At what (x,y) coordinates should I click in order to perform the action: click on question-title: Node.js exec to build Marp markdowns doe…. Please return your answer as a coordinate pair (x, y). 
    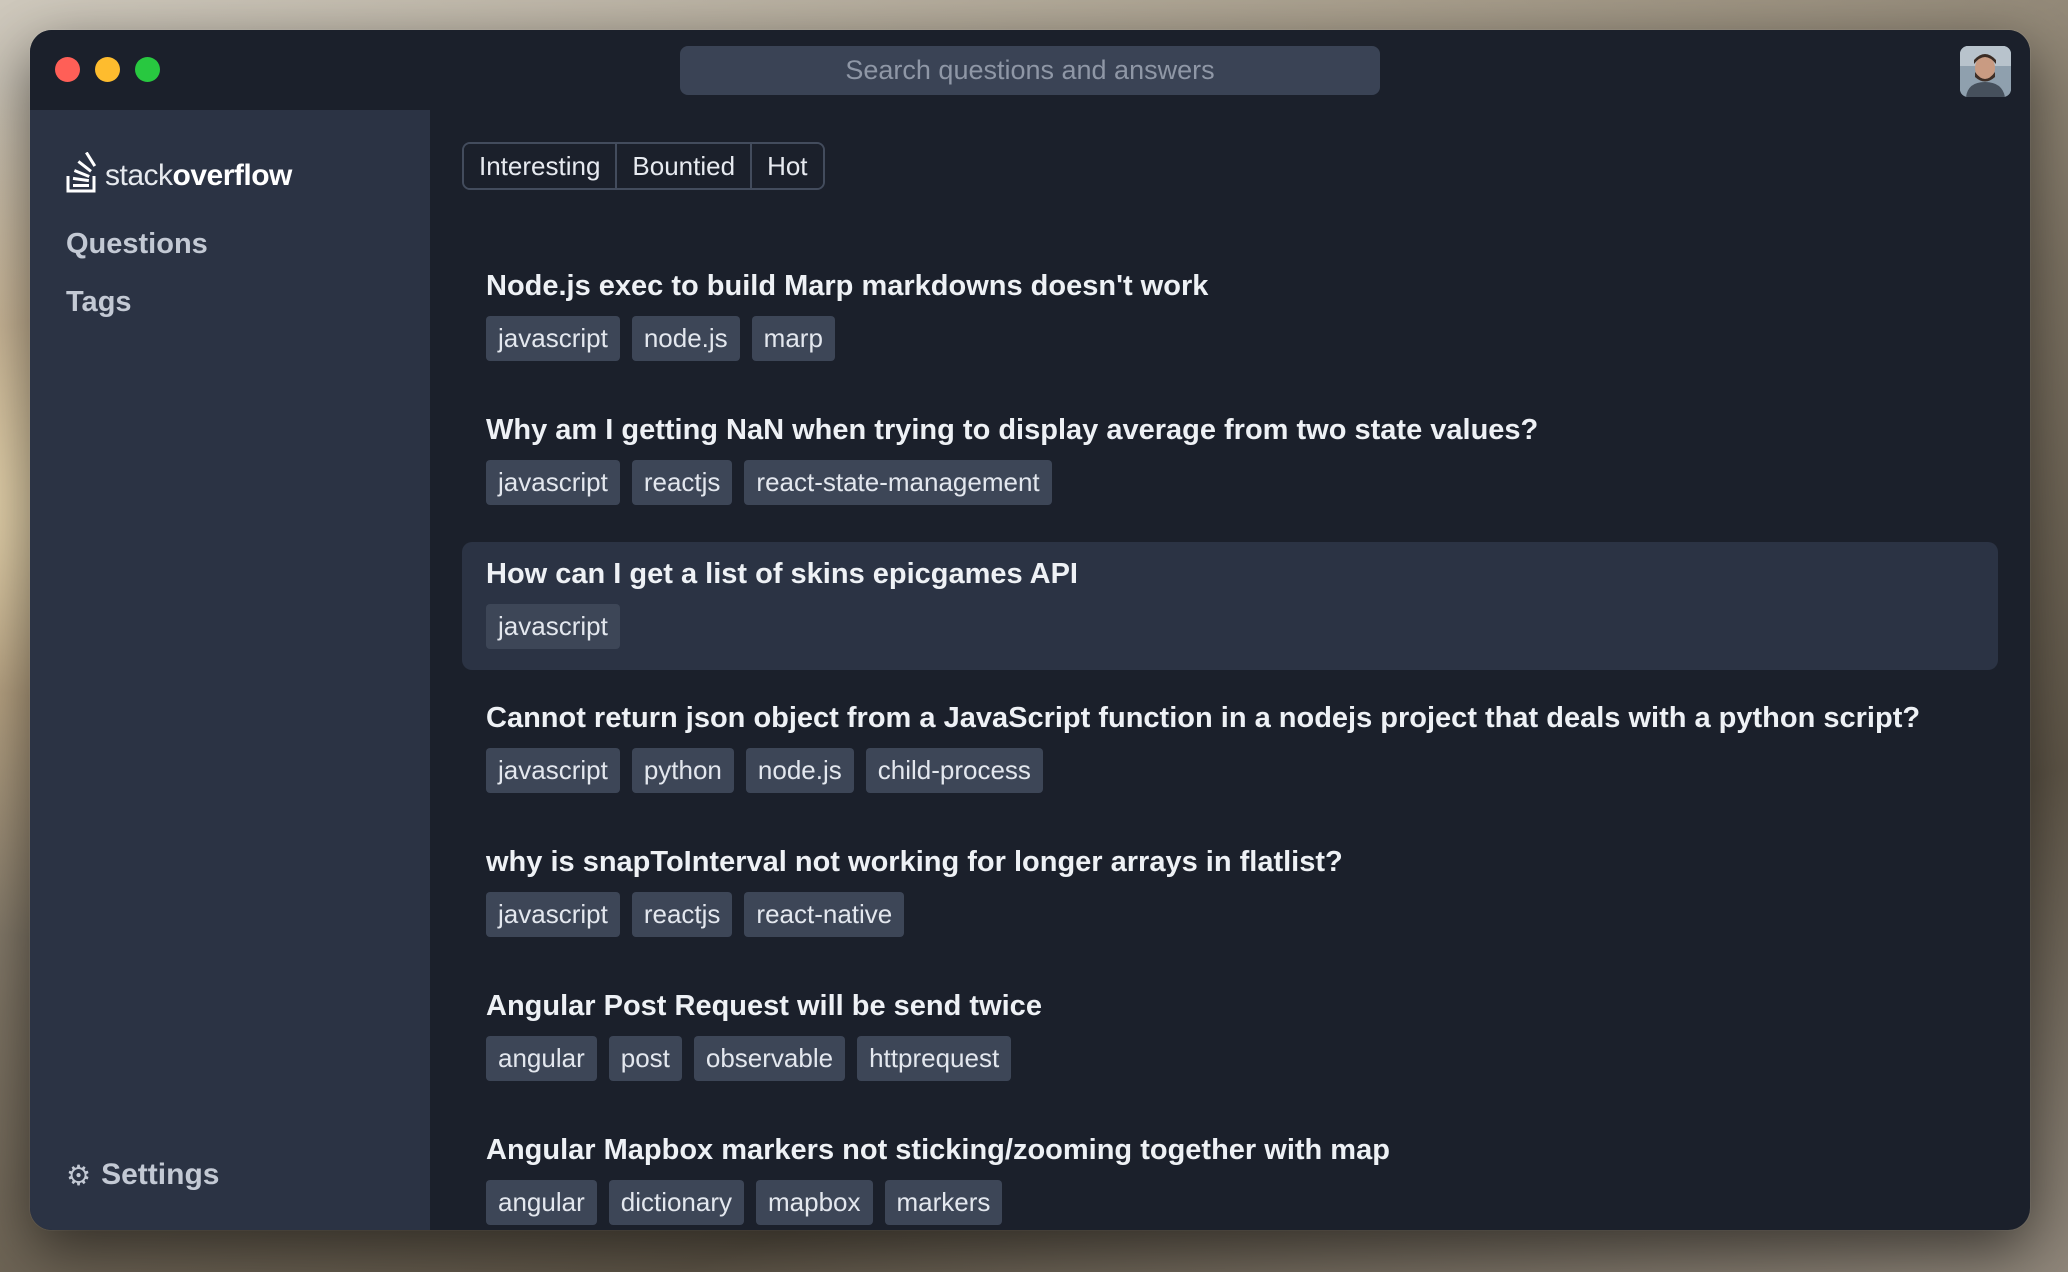
    Looking at the image, I should click on (1230, 286).